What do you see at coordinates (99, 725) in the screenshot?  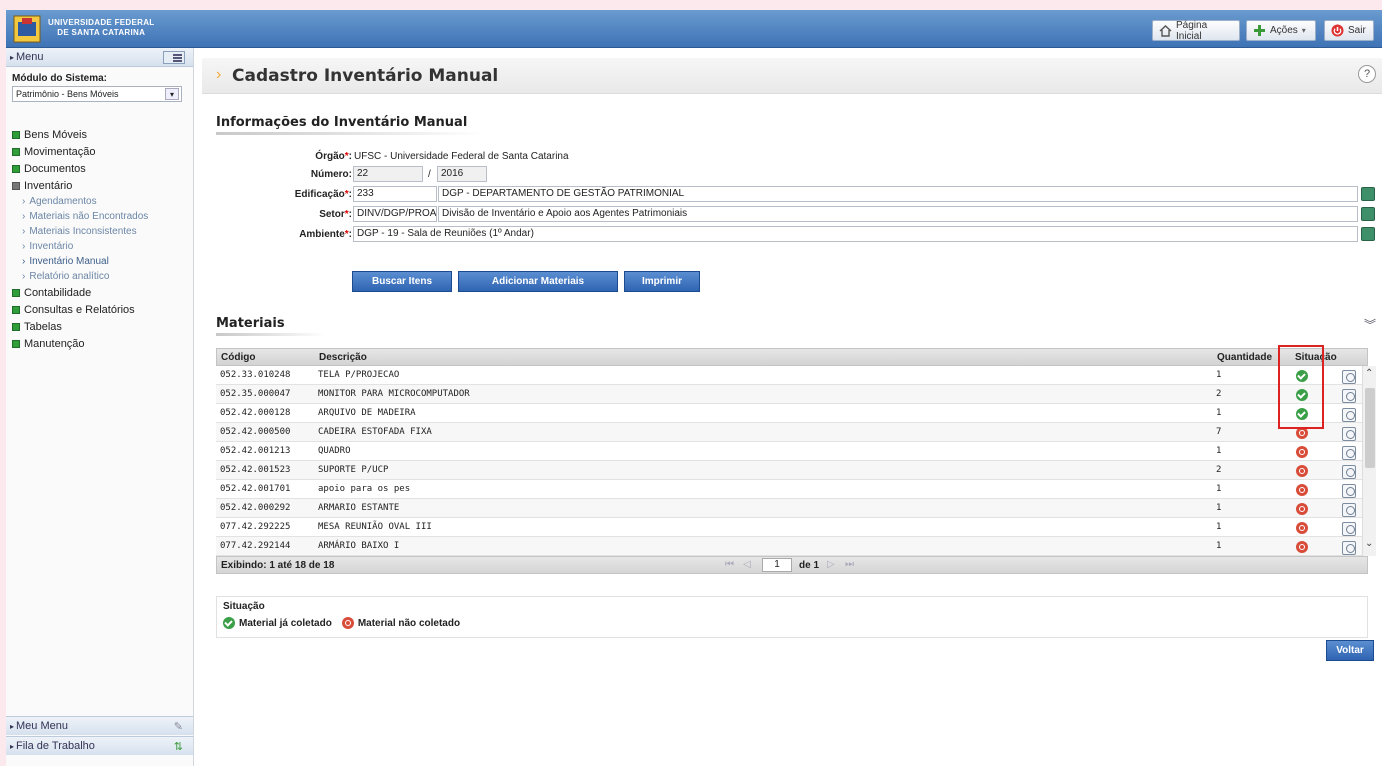 I see `meu-menu-bar: ▸ Meu Menu ✎` at bounding box center [99, 725].